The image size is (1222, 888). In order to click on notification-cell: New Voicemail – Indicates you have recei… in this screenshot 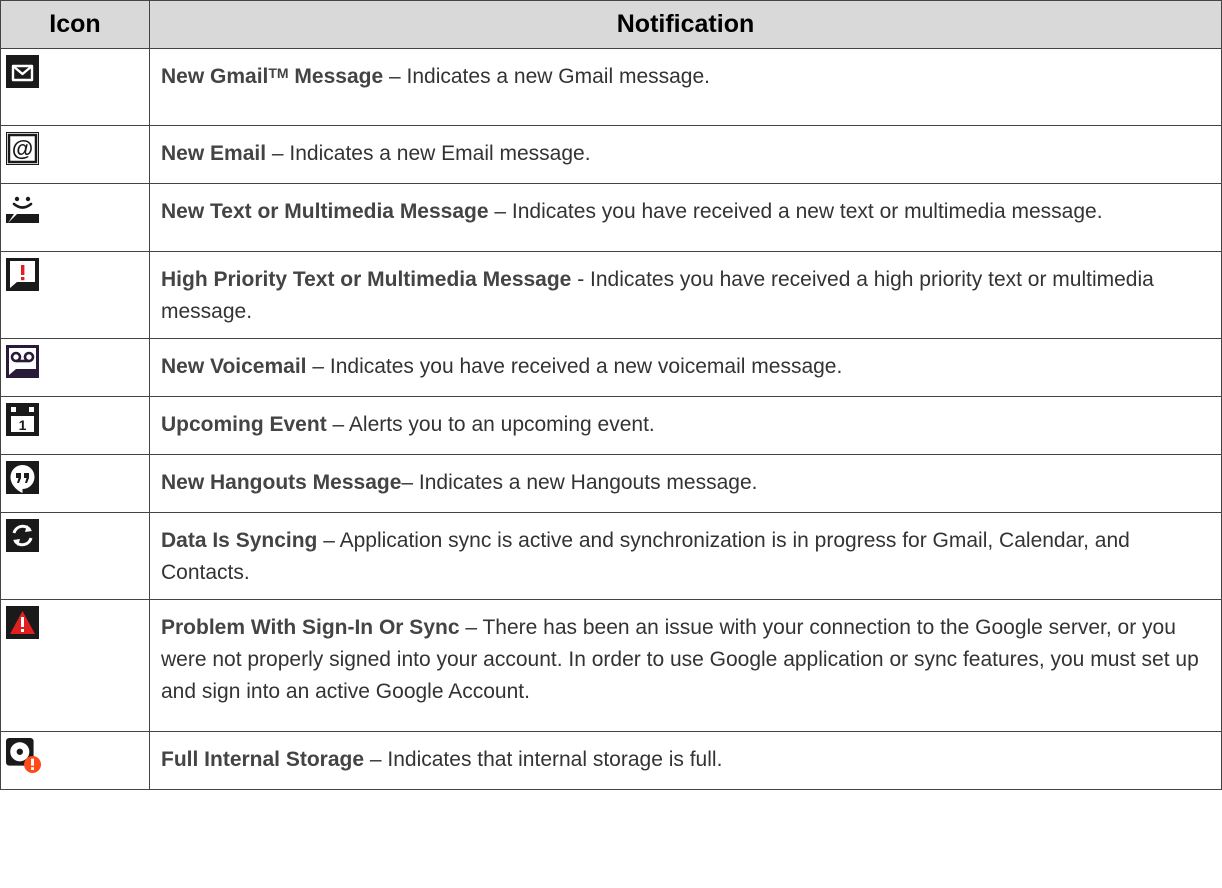, I will do `click(685, 367)`.